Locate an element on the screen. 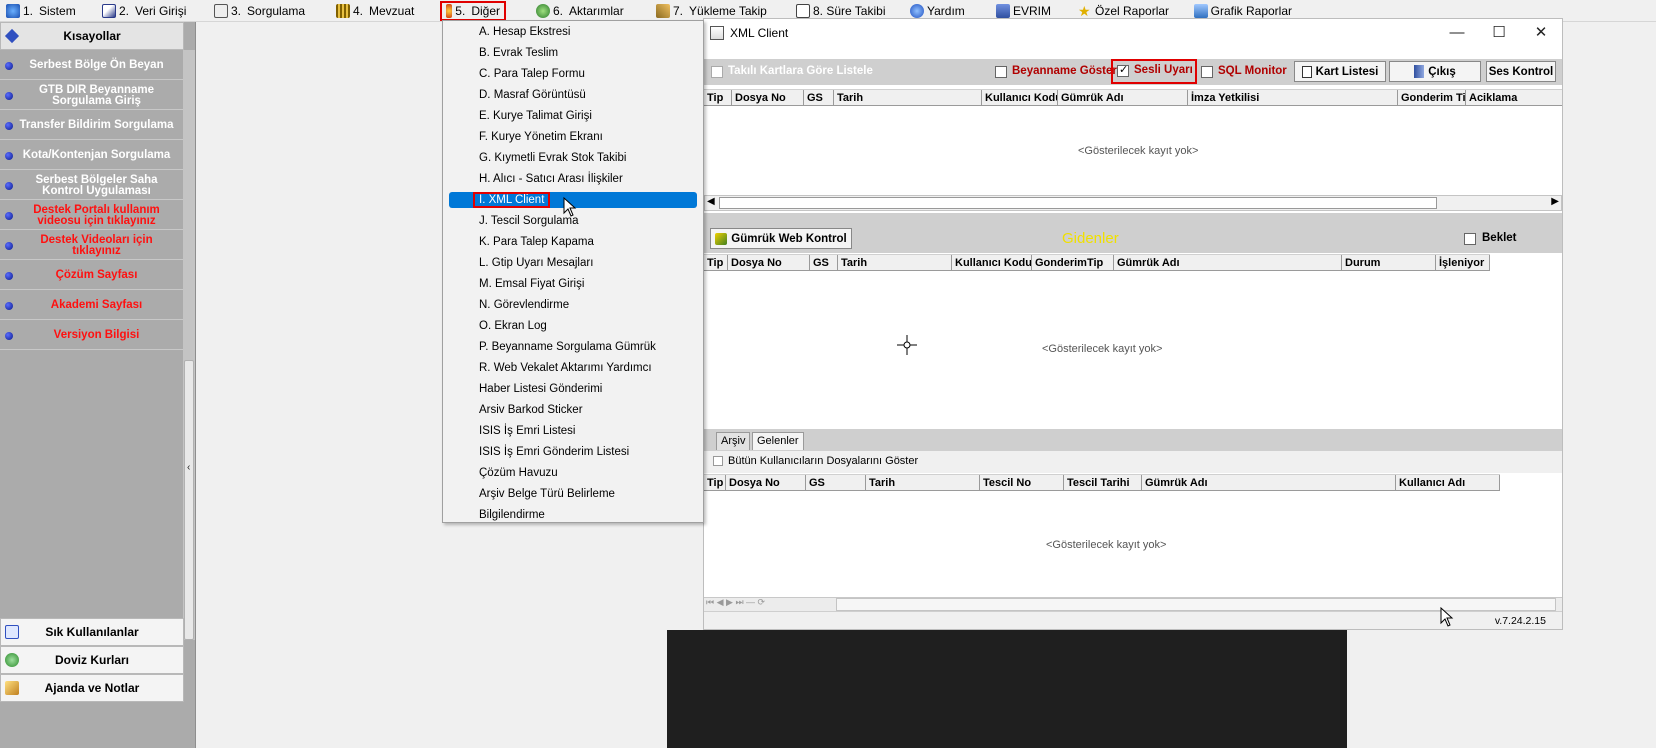 This screenshot has width=1656, height=748. gidenler-col-dosya-no: Dosya No is located at coordinates (769, 263).